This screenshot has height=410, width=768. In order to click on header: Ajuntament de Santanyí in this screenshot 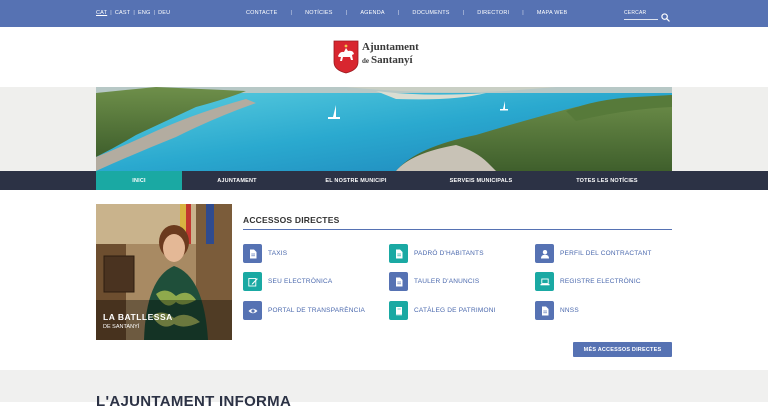, I will do `click(384, 57)`.